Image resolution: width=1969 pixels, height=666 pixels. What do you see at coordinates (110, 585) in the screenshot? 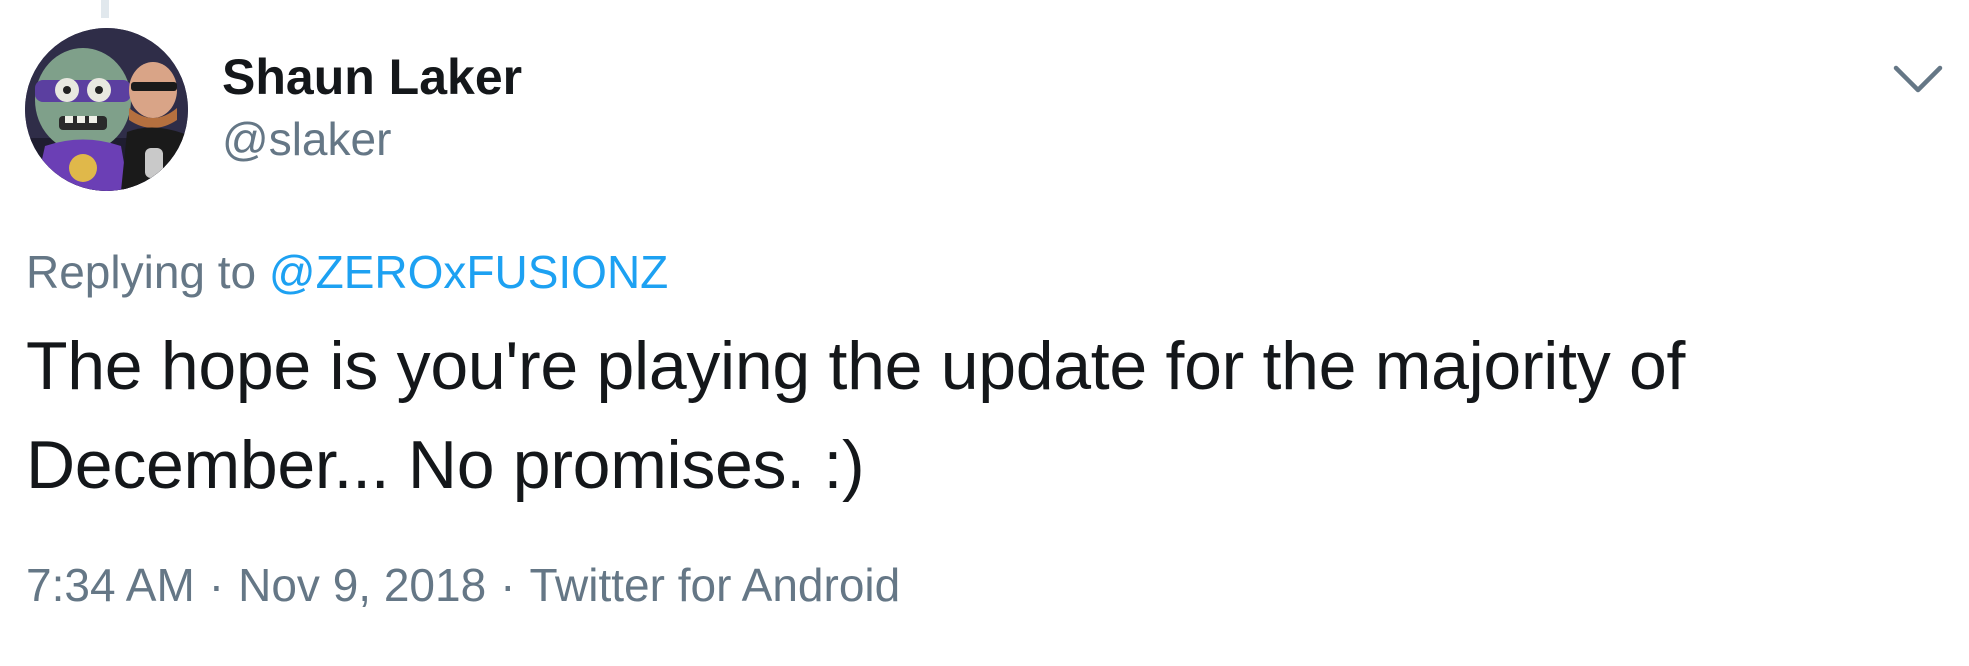
I see `tweet-time: 7:34 AM` at bounding box center [110, 585].